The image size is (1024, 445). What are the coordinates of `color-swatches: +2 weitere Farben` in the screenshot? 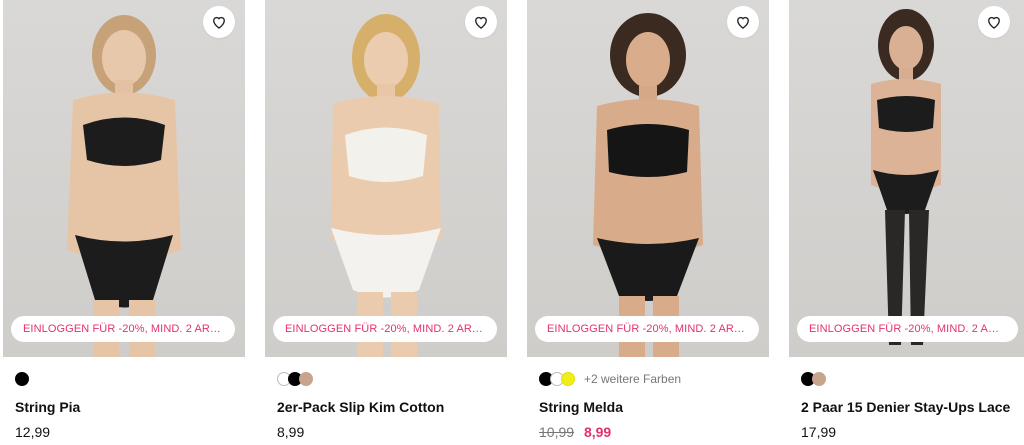 It's located at (610, 379).